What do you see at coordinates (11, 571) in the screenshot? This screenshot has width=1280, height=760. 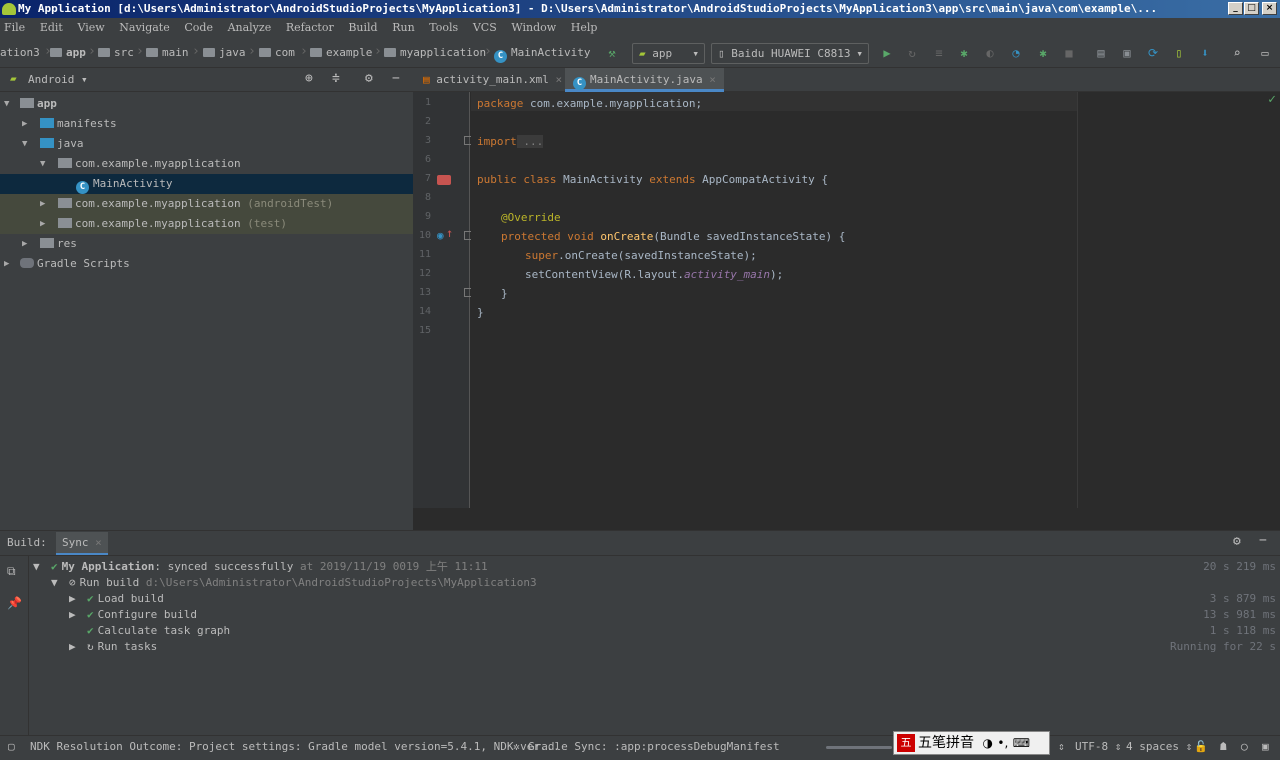 I see `toggle-view-icon: ⧉` at bounding box center [11, 571].